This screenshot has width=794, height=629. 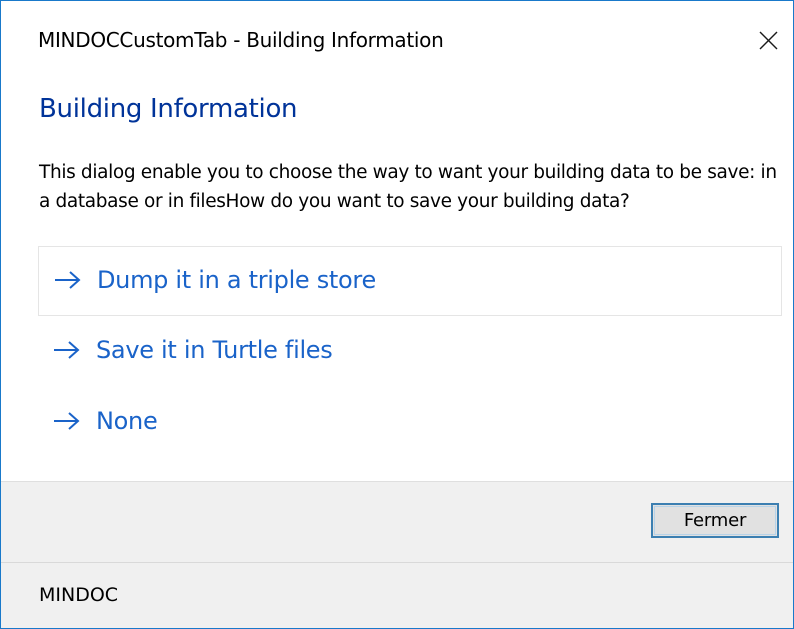 I want to click on command-link-label: Dump it in a triple store, so click(x=236, y=280).